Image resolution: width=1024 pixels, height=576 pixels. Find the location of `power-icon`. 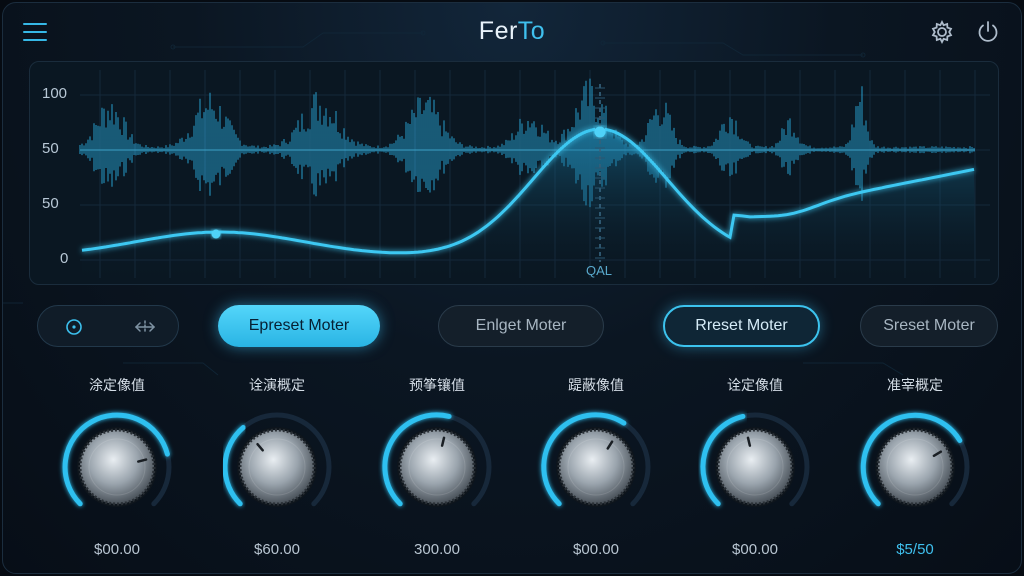

power-icon is located at coordinates (988, 31).